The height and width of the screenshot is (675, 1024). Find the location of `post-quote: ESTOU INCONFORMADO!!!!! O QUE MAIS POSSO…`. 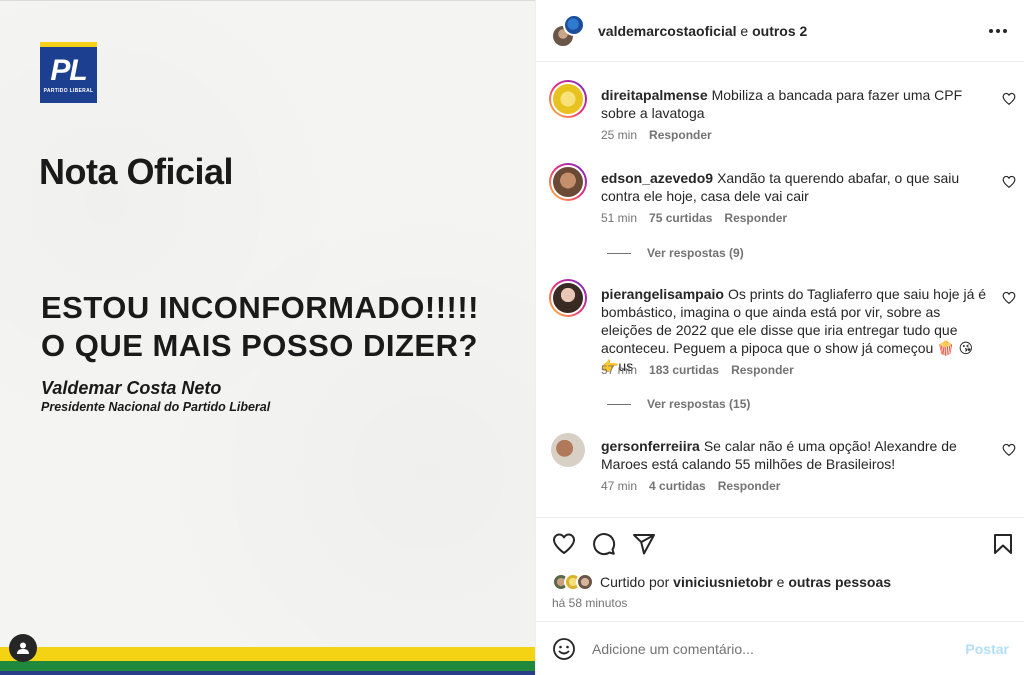

post-quote: ESTOU INCONFORMADO!!!!! O QUE MAIS POSSO… is located at coordinates (281, 327).